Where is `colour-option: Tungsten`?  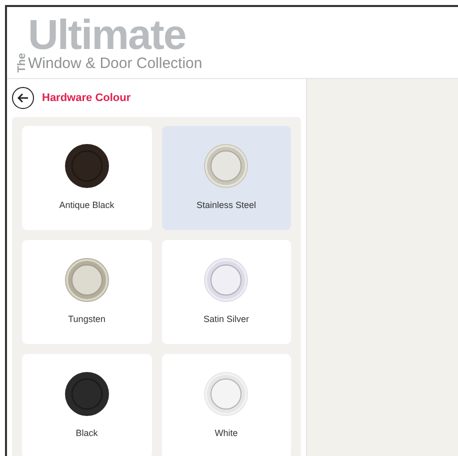 colour-option: Tungsten is located at coordinates (87, 292).